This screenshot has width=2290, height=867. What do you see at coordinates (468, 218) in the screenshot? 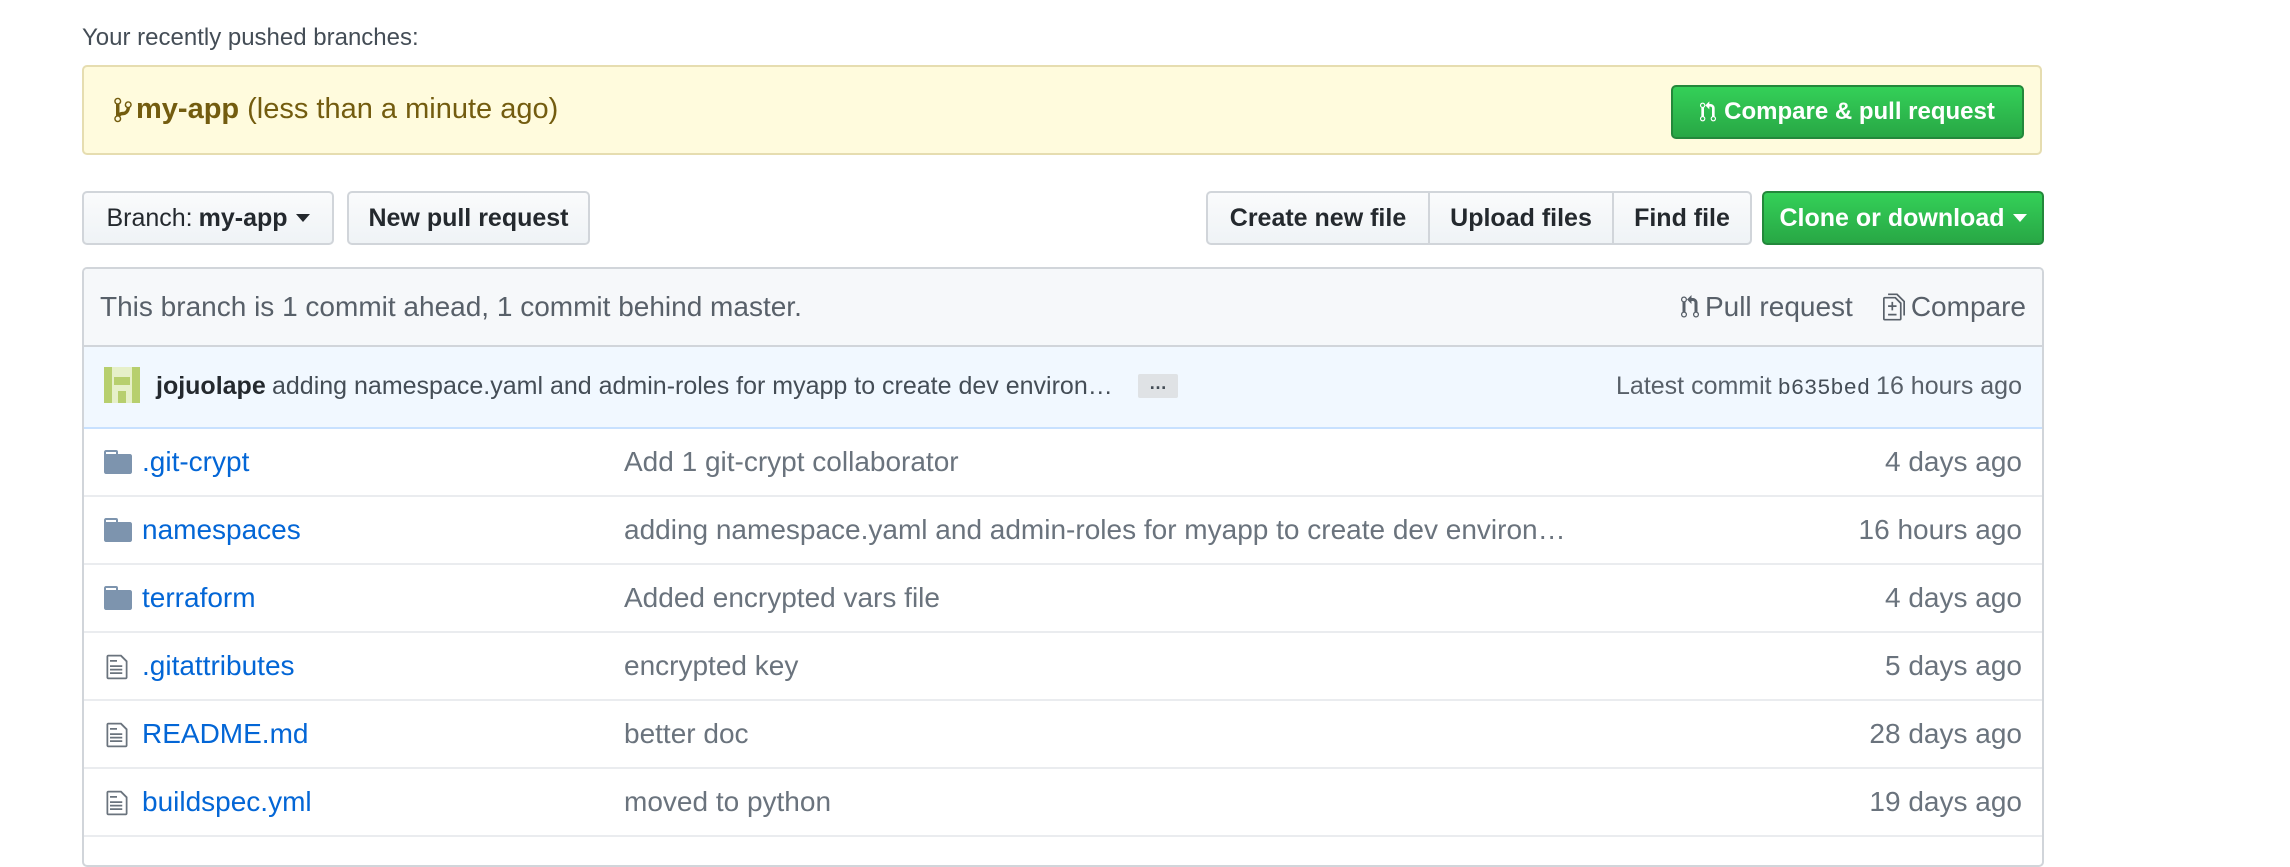
I see `new-pull-request-button: New pull request` at bounding box center [468, 218].